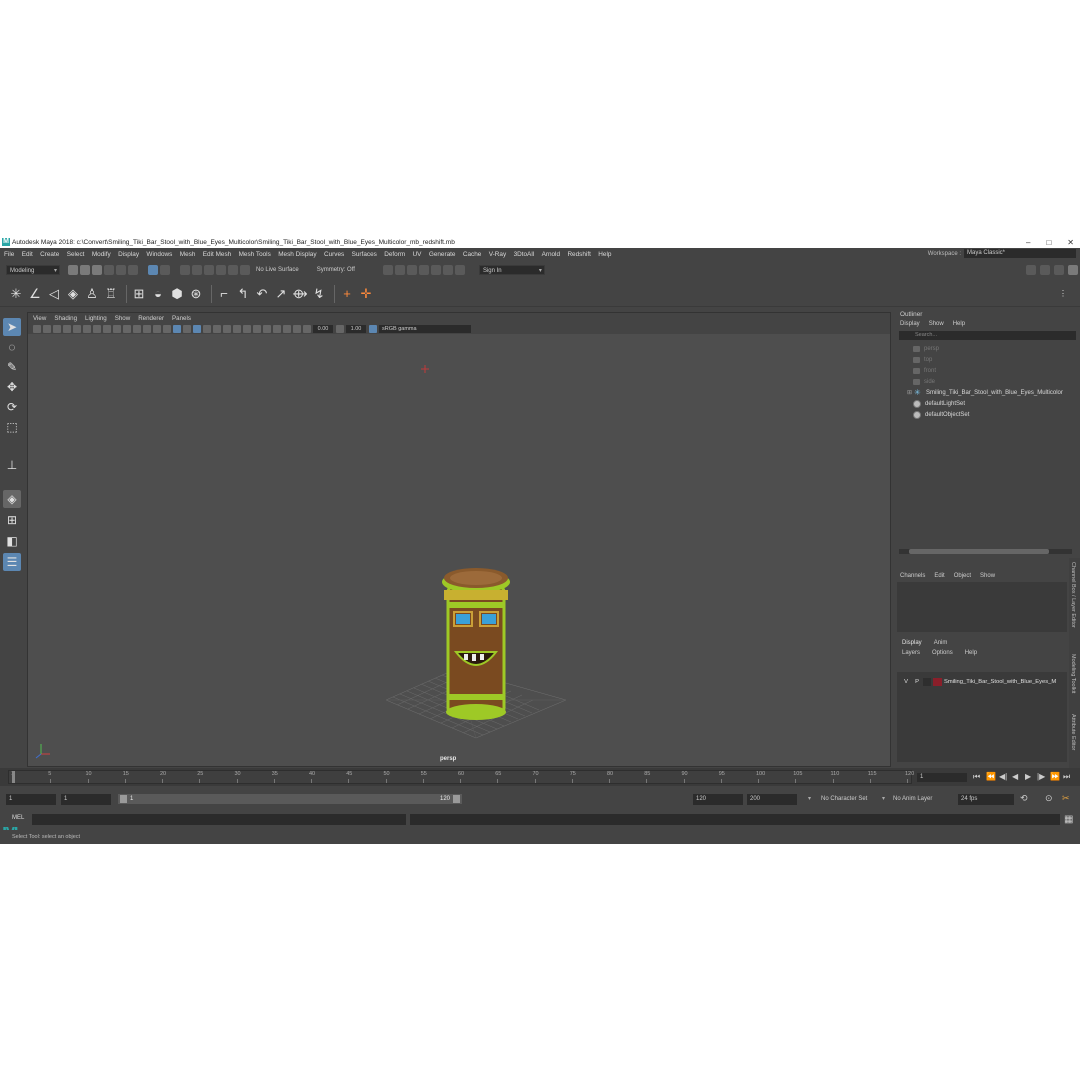 The width and height of the screenshot is (1080, 1080). I want to click on minimize-button: –, so click(1028, 242).